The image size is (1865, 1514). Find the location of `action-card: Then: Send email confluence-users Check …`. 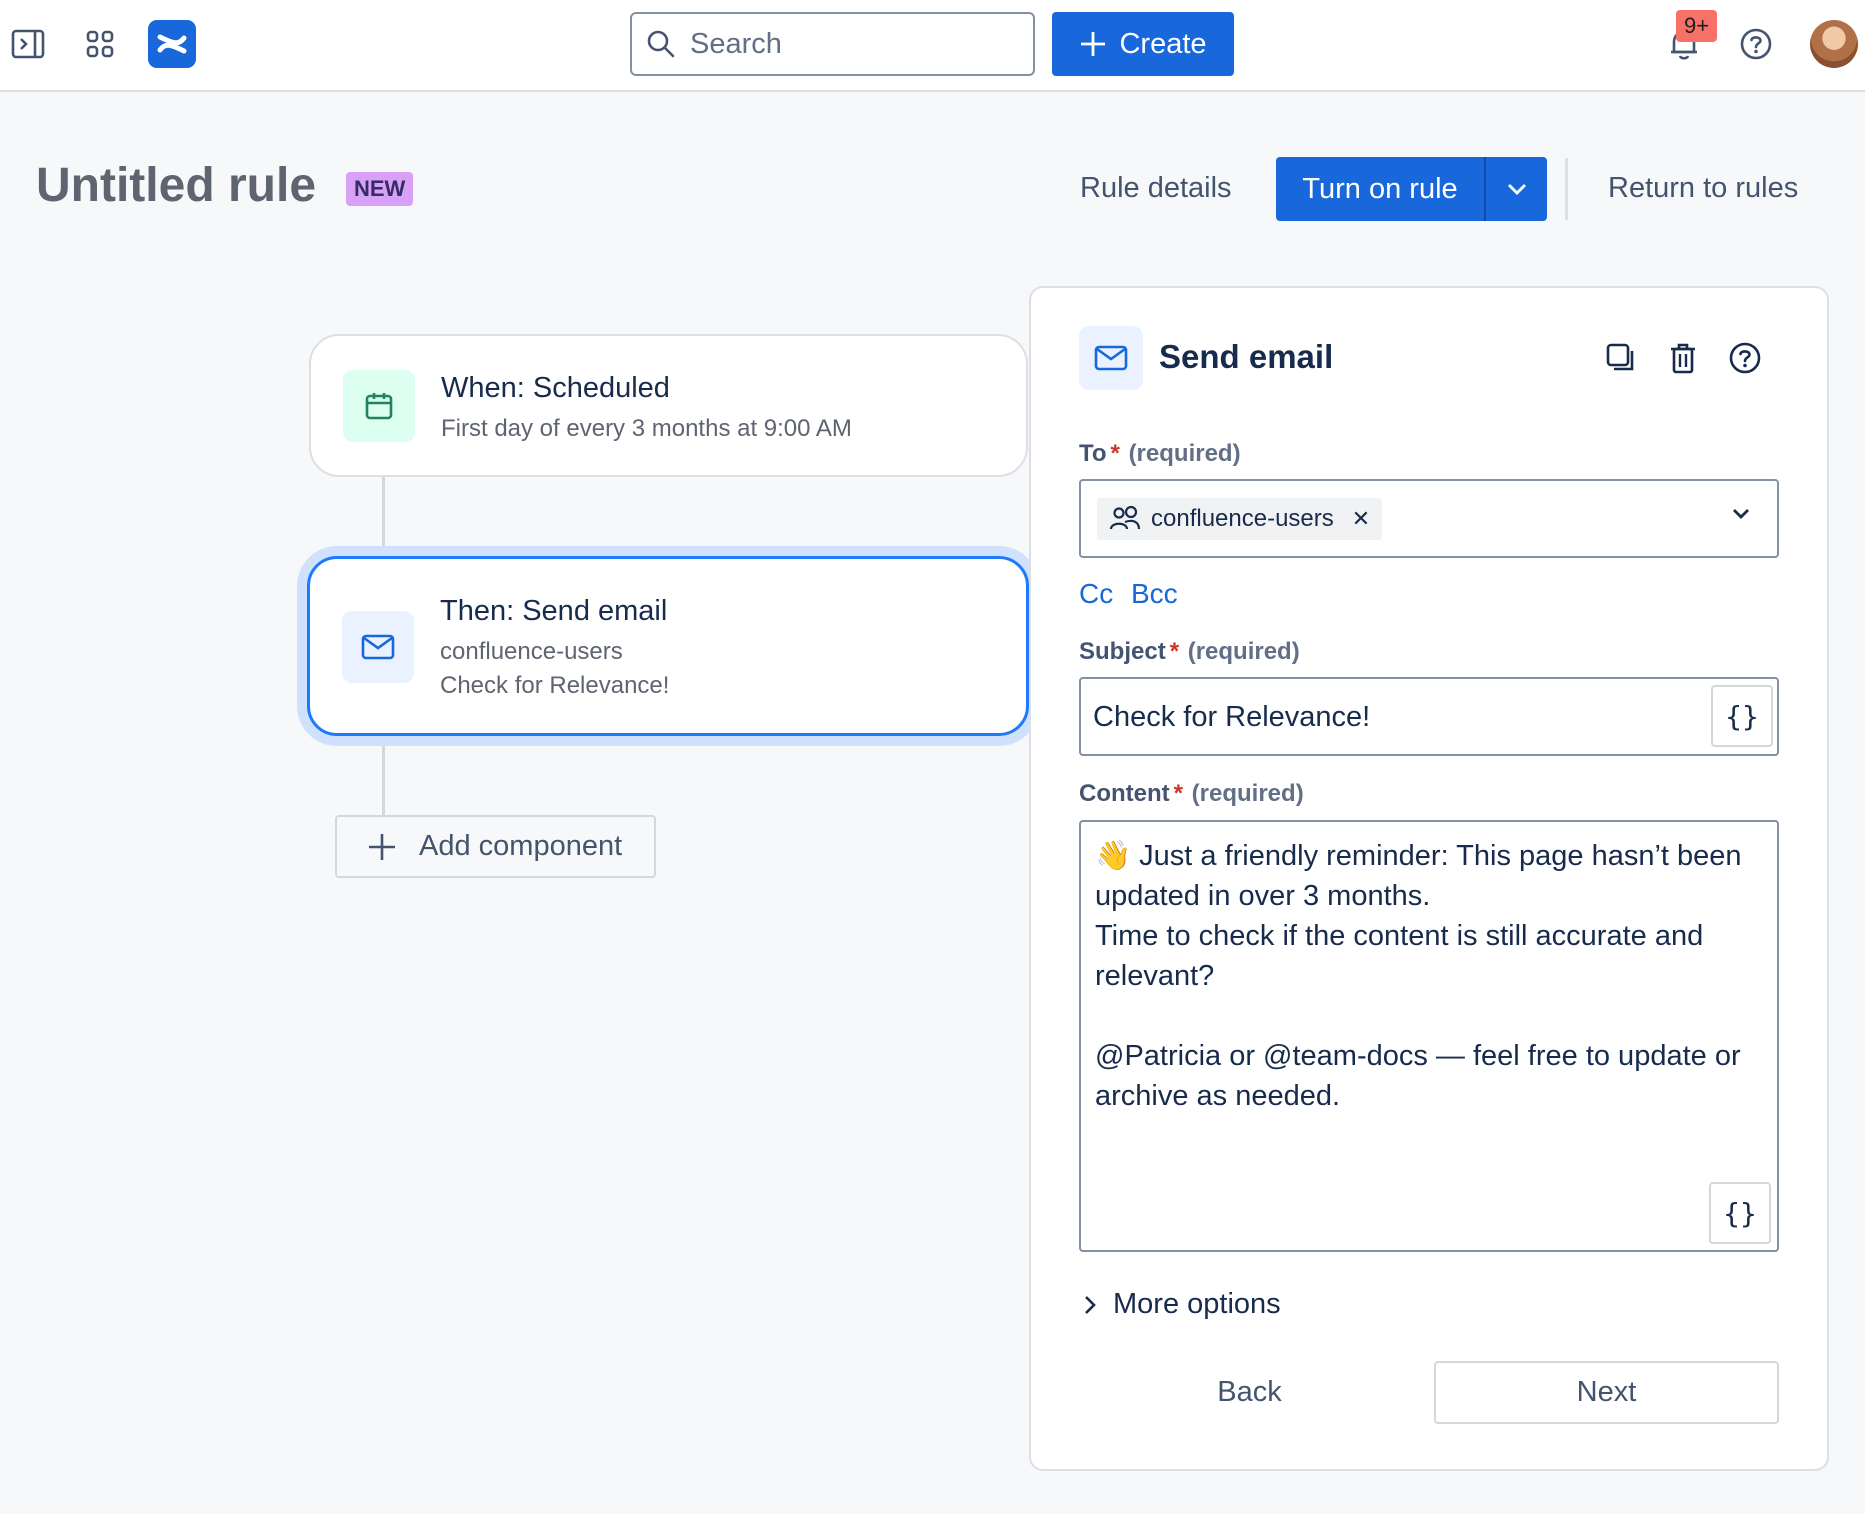

action-card: Then: Send email confluence-users Check … is located at coordinates (668, 646).